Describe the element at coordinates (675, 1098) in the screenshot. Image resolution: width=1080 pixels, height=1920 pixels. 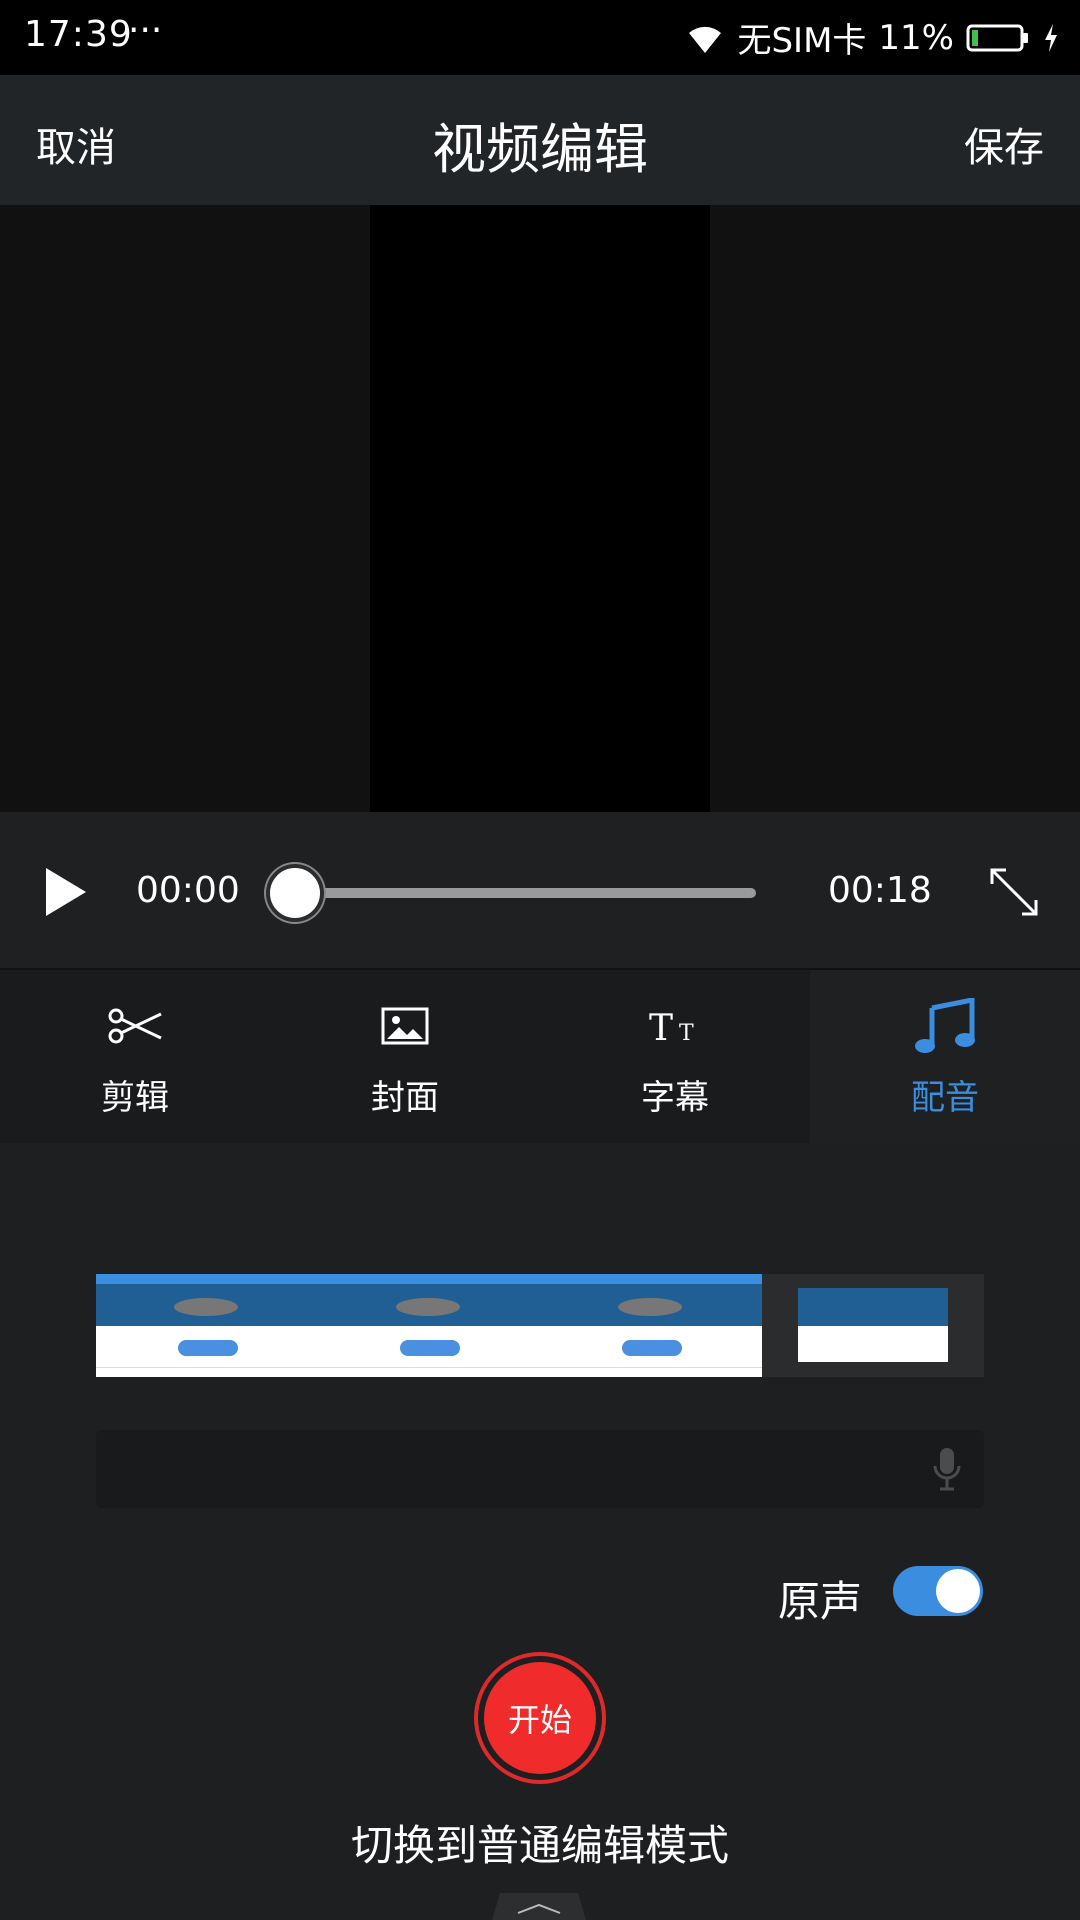
I see `tab-subtitle-label: 字幕` at that location.